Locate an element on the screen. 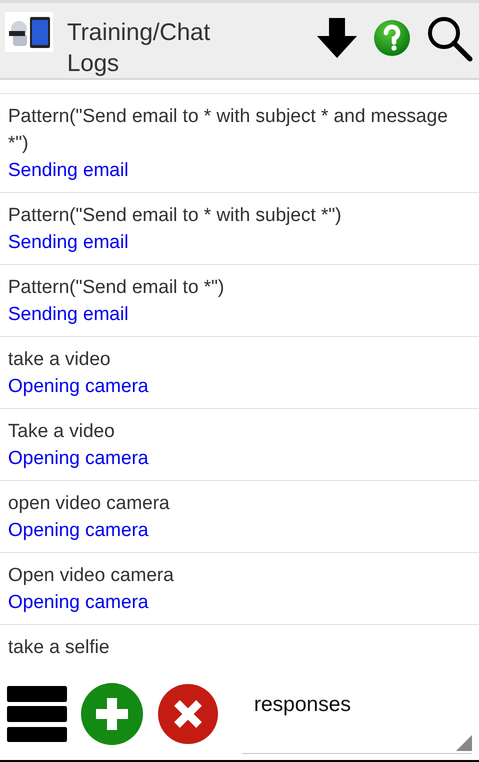  log-query-text: Take a video is located at coordinates (62, 432).